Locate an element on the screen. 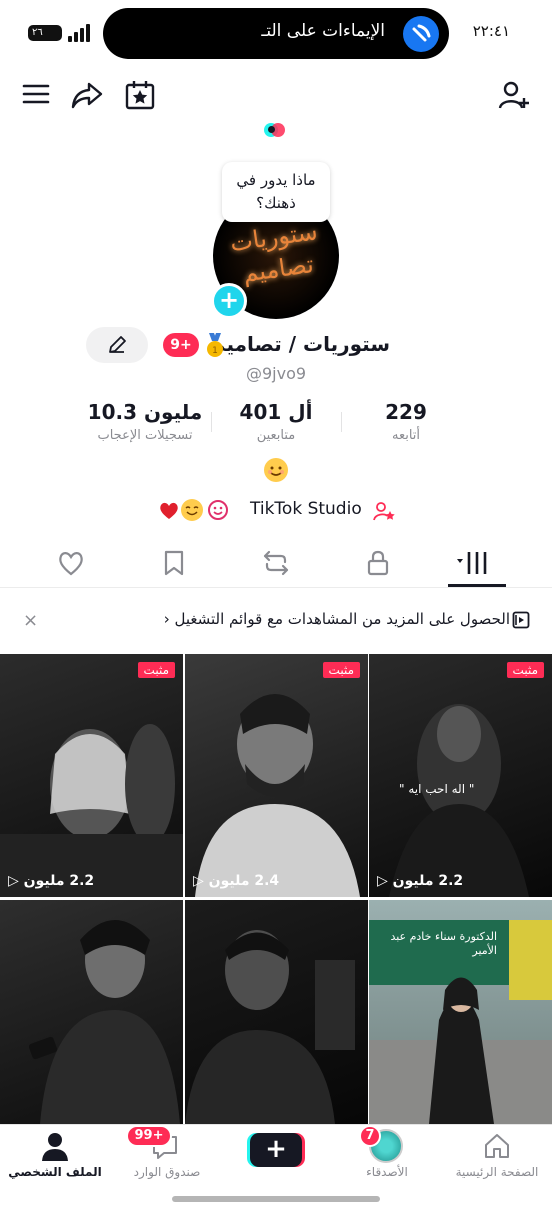  nav-home-label: الصفحة الرئيسية is located at coordinates (497, 1172).